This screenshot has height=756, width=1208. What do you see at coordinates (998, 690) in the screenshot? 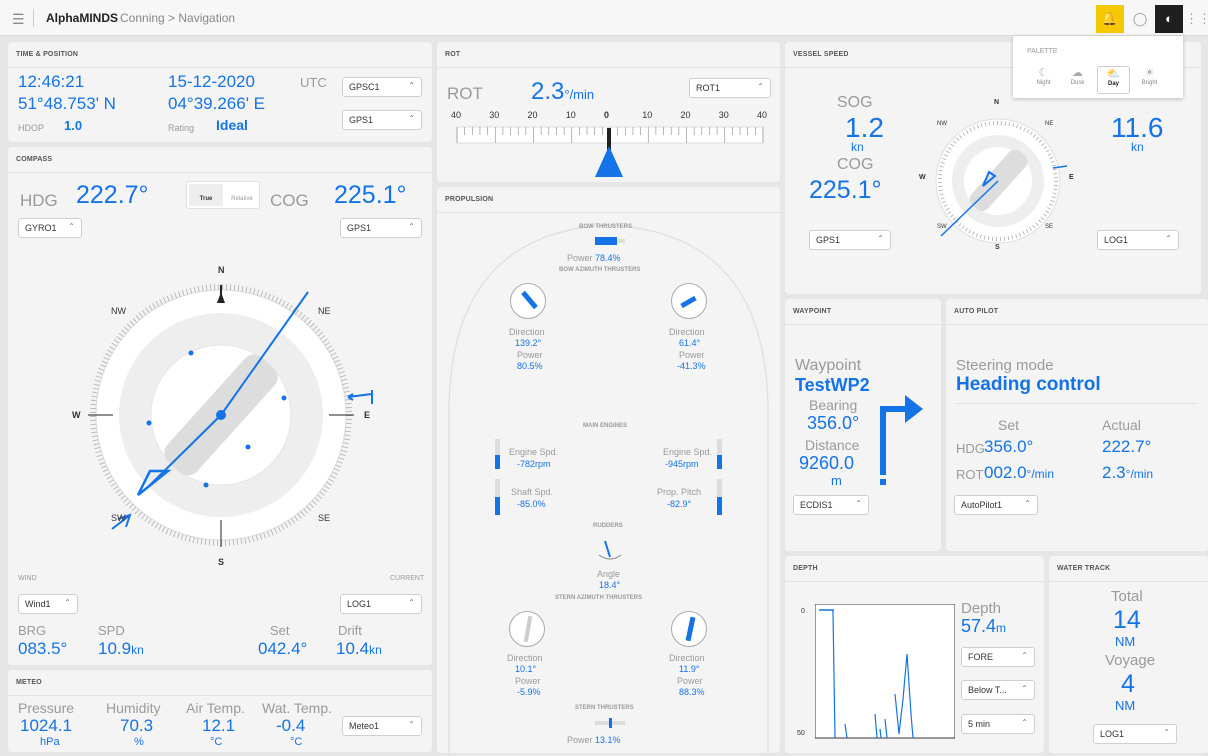
I see `depth-reference-select: Below T... ⌃` at bounding box center [998, 690].